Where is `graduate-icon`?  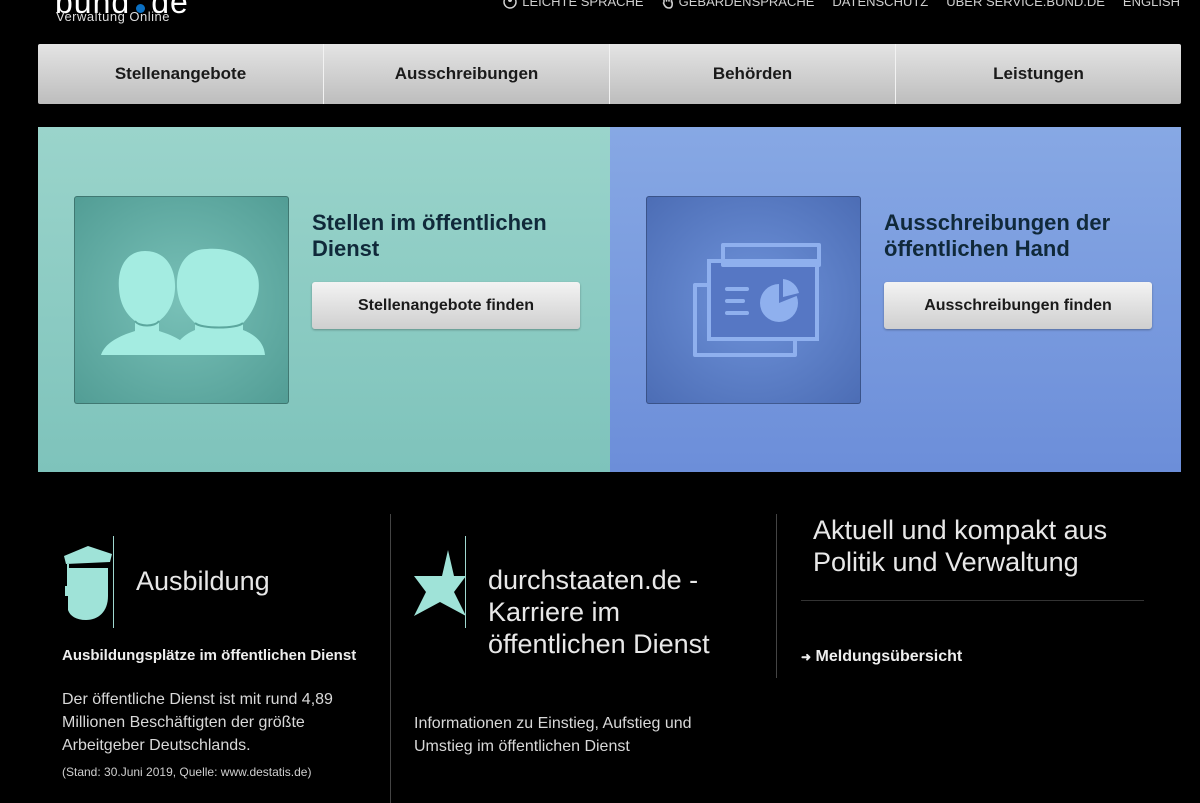 graduate-icon is located at coordinates (88, 583).